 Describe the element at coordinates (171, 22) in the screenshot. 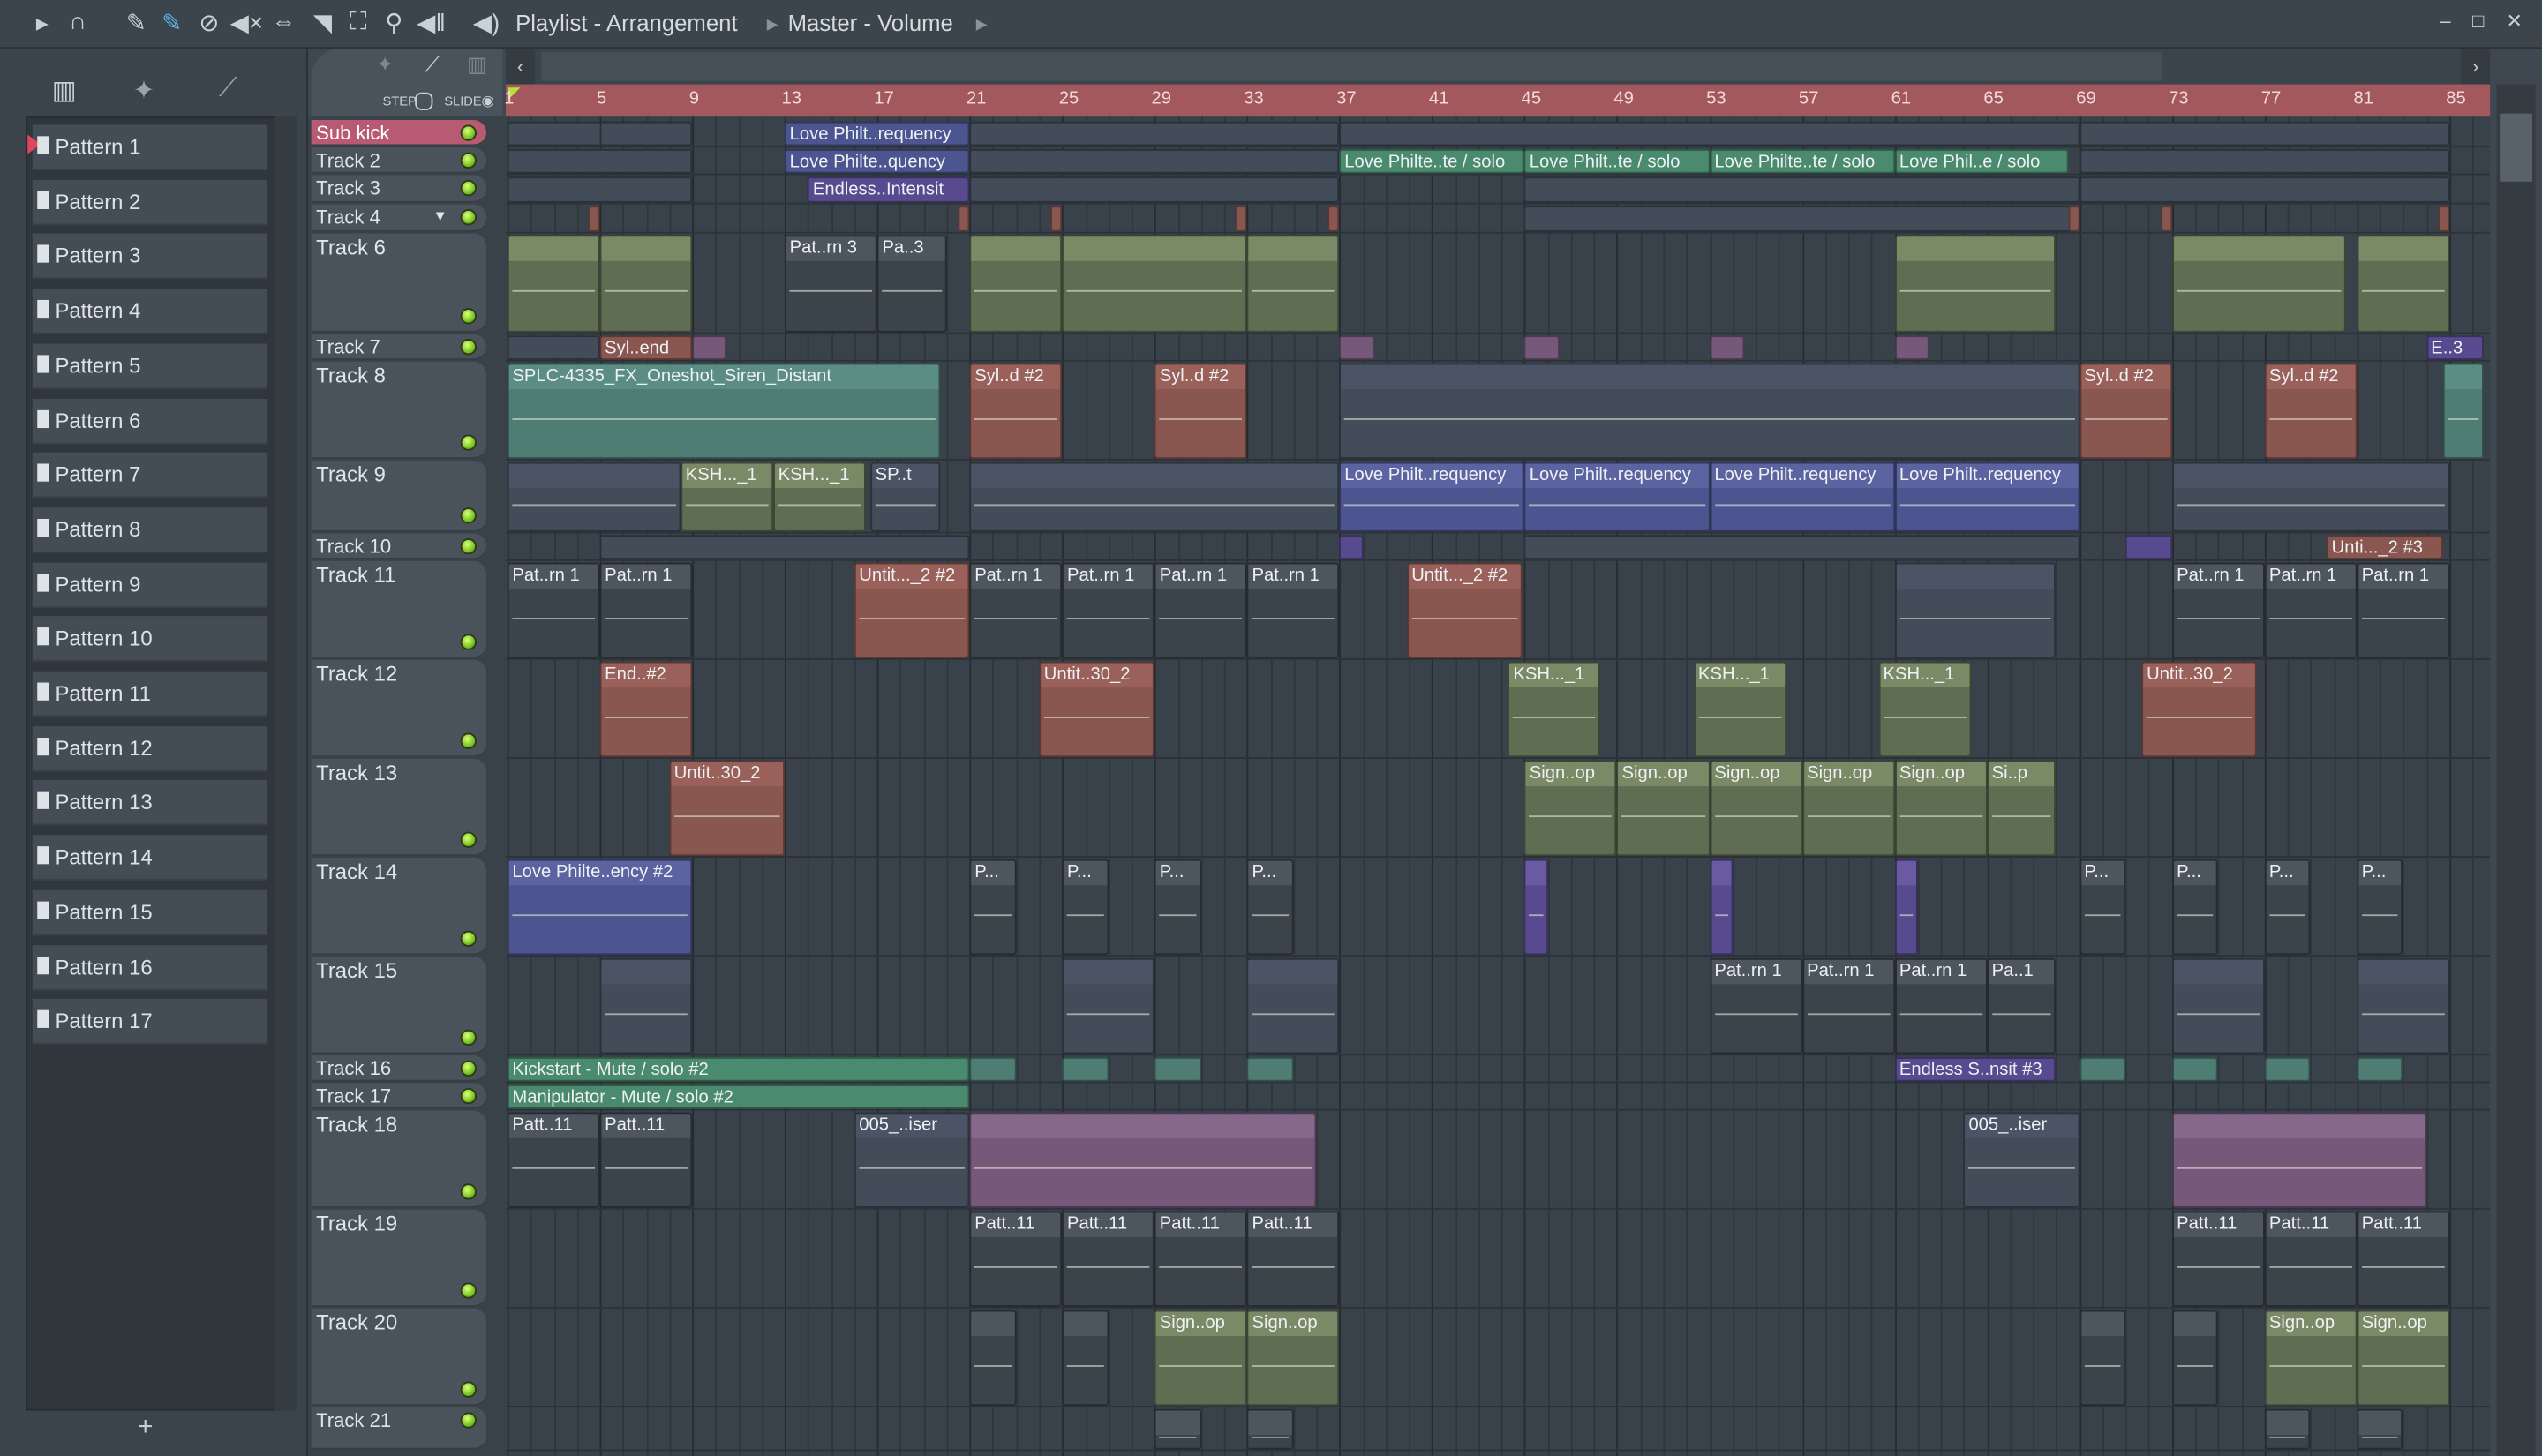

I see `paint-icon: ✎` at that location.